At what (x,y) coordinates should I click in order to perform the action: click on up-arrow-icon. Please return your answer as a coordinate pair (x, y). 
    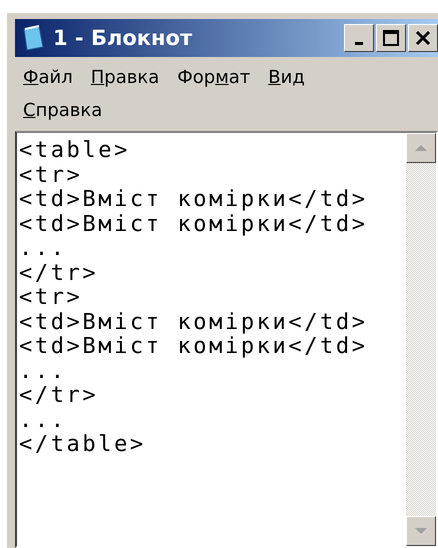
    Looking at the image, I should click on (421, 148).